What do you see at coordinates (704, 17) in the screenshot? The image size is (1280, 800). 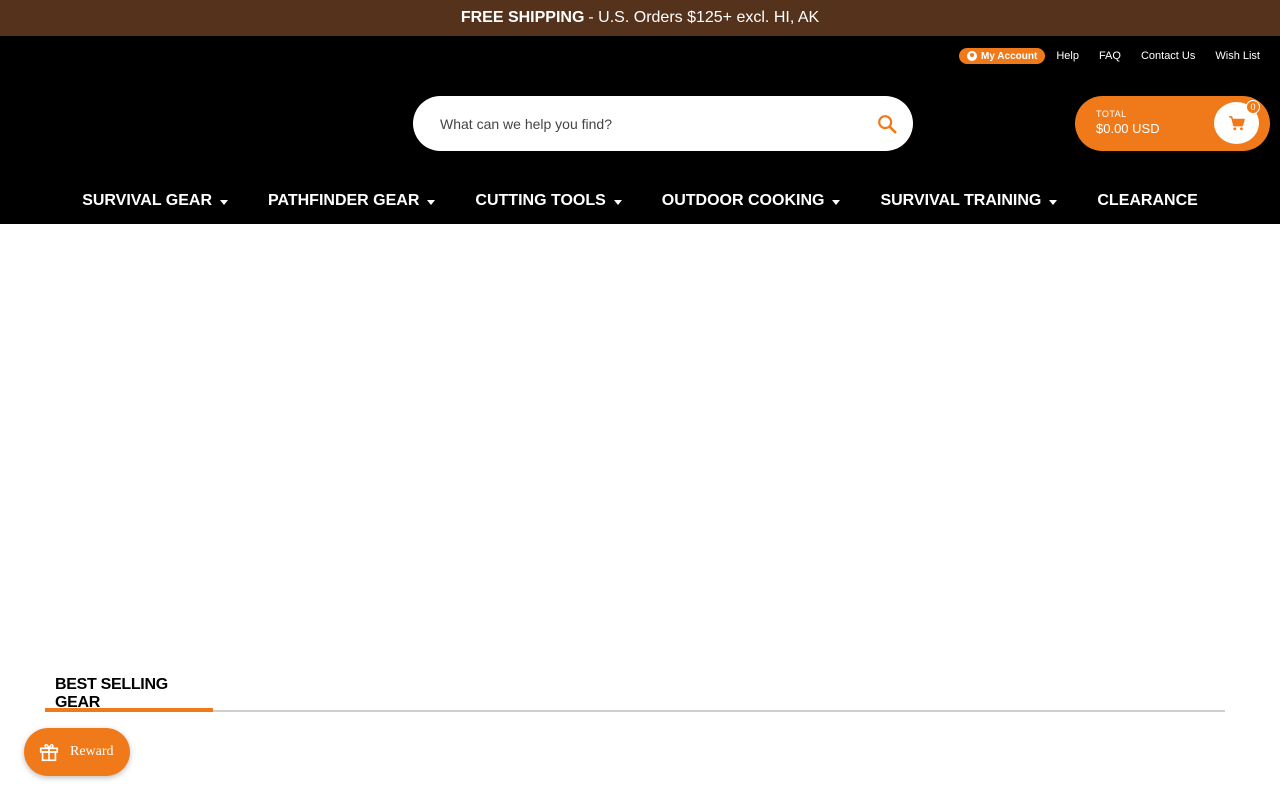 I see `promo-detail-text: - U.S. Orders $125+ excl. HI, AK` at bounding box center [704, 17].